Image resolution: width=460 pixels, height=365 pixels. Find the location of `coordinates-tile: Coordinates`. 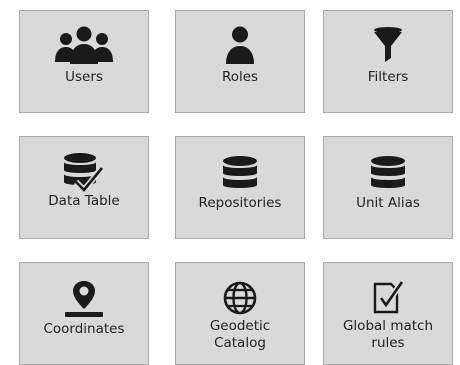

coordinates-tile: Coordinates is located at coordinates (84, 313).